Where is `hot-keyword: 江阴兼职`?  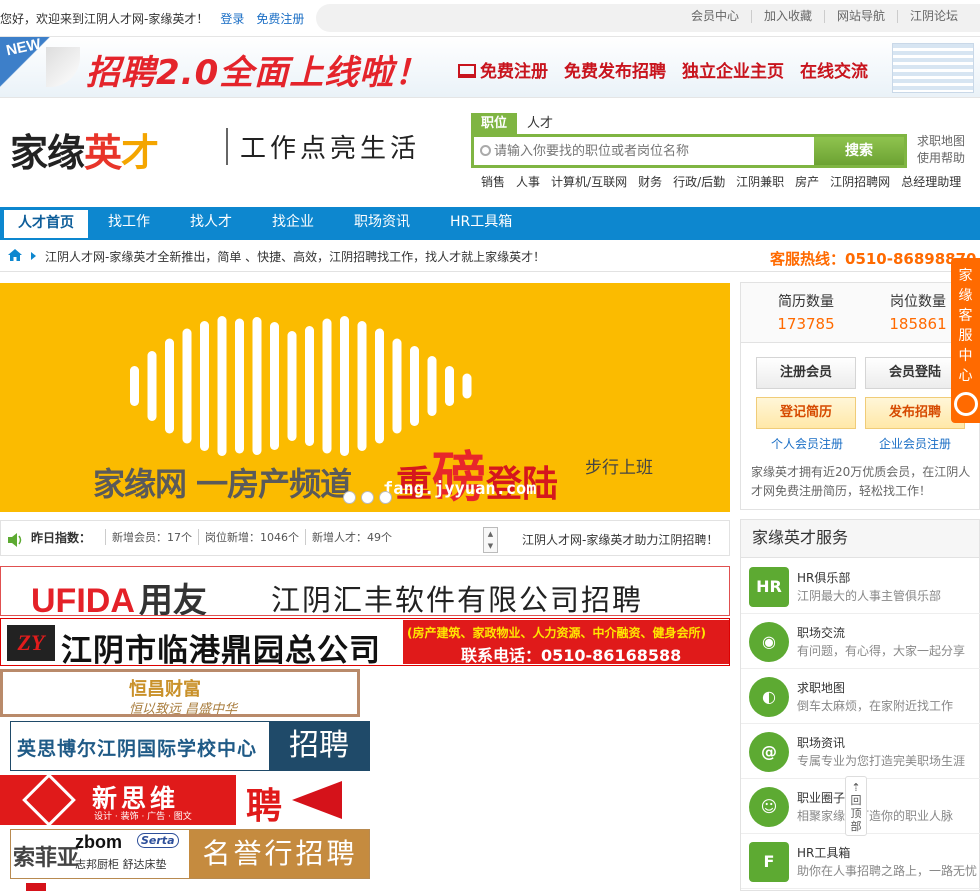 hot-keyword: 江阴兼职 is located at coordinates (760, 181).